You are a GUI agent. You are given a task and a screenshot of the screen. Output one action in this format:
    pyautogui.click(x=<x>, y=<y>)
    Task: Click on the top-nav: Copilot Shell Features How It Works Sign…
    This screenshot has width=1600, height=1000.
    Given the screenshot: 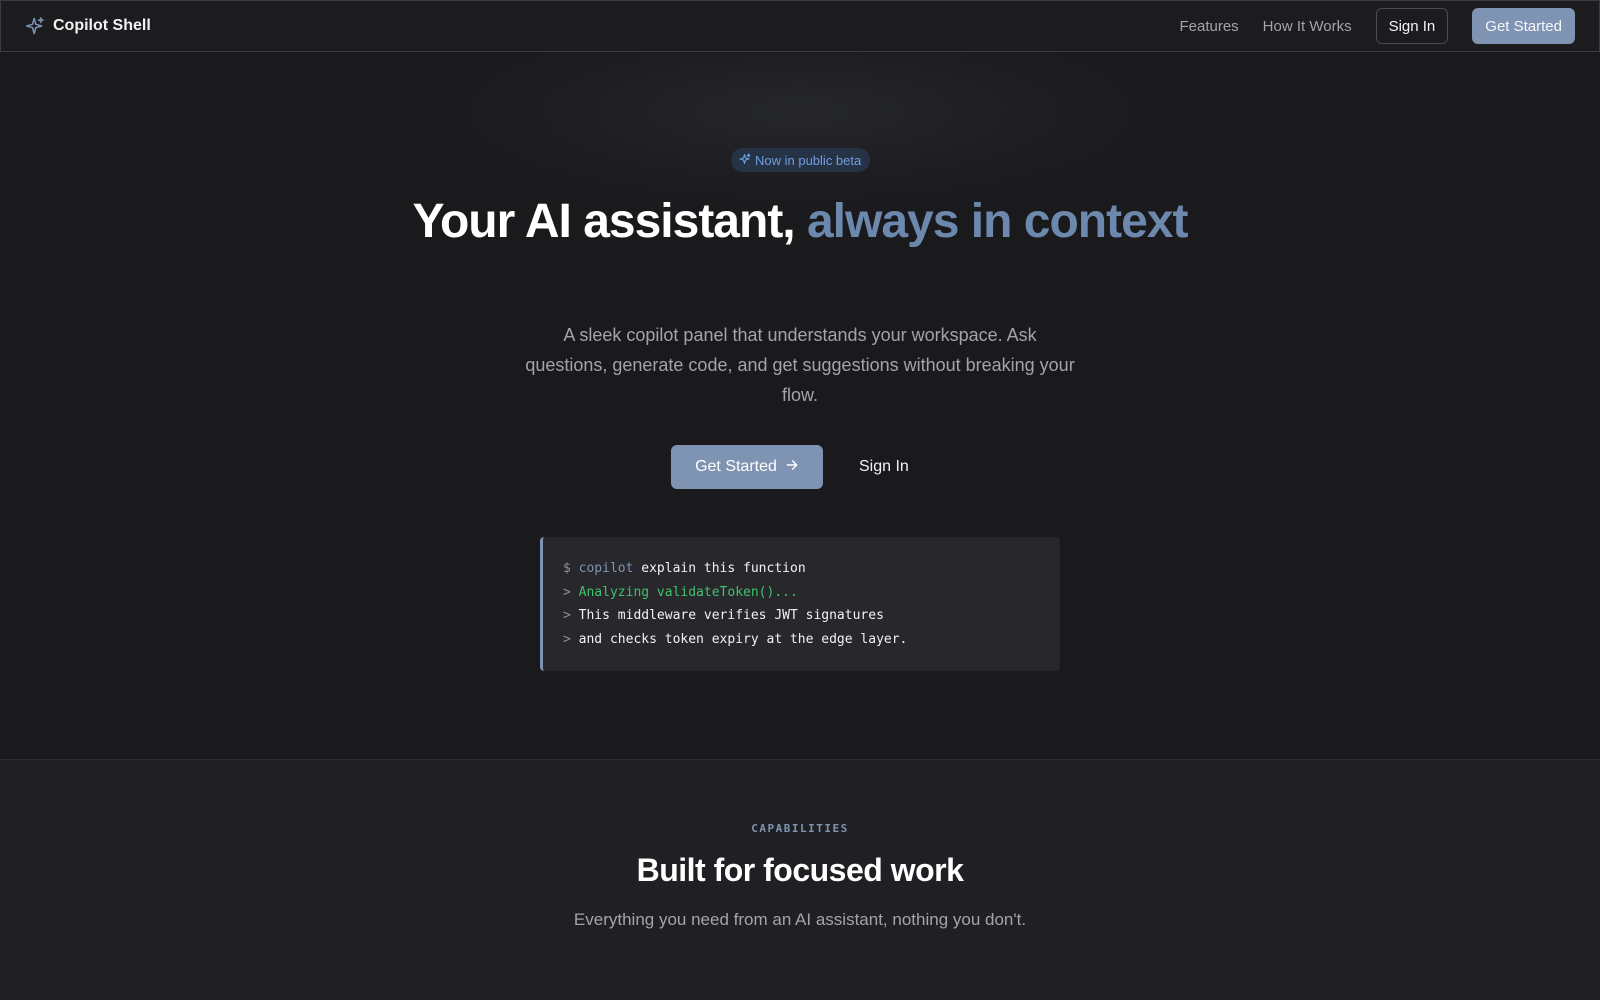 What is the action you would take?
    pyautogui.click(x=800, y=26)
    